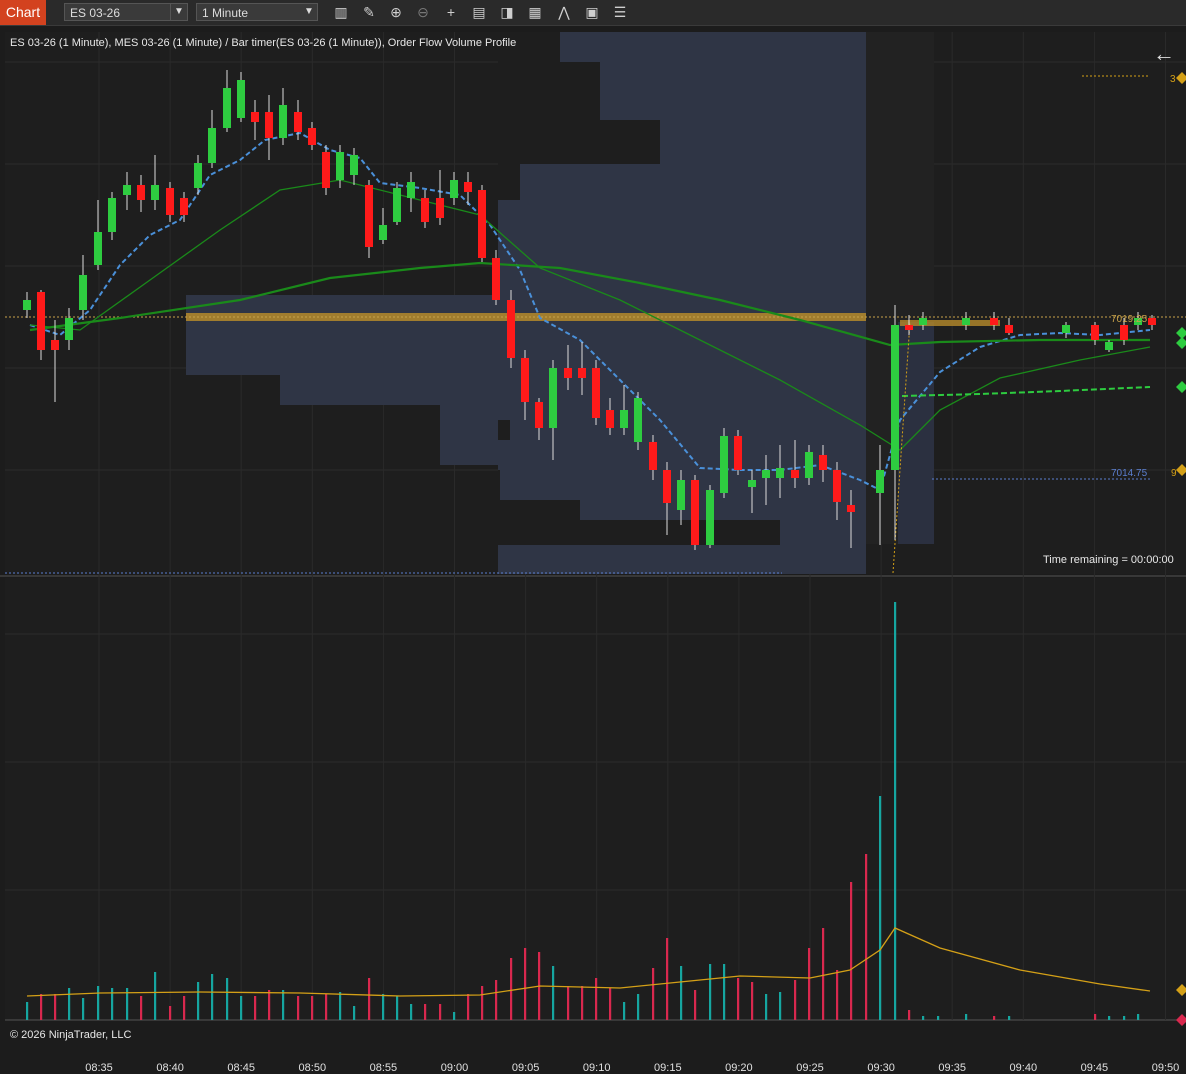 The height and width of the screenshot is (1074, 1186). What do you see at coordinates (479, 12) in the screenshot?
I see `data-box-icon: ▤` at bounding box center [479, 12].